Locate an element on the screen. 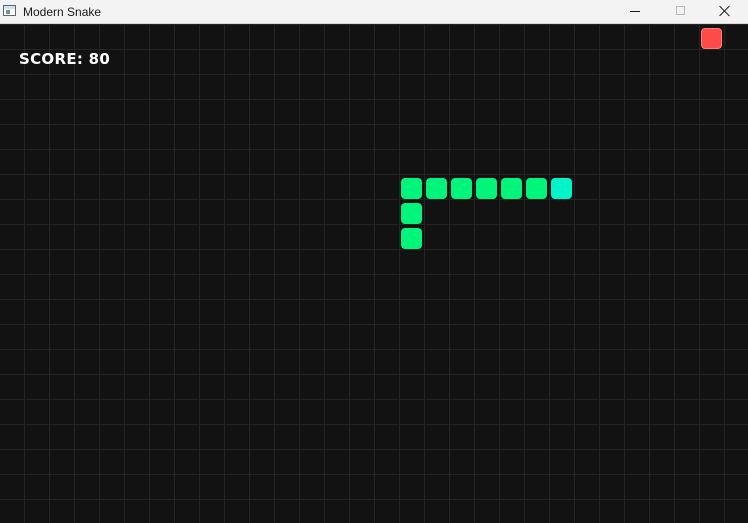  score-display: SCORE: 80 is located at coordinates (65, 59).